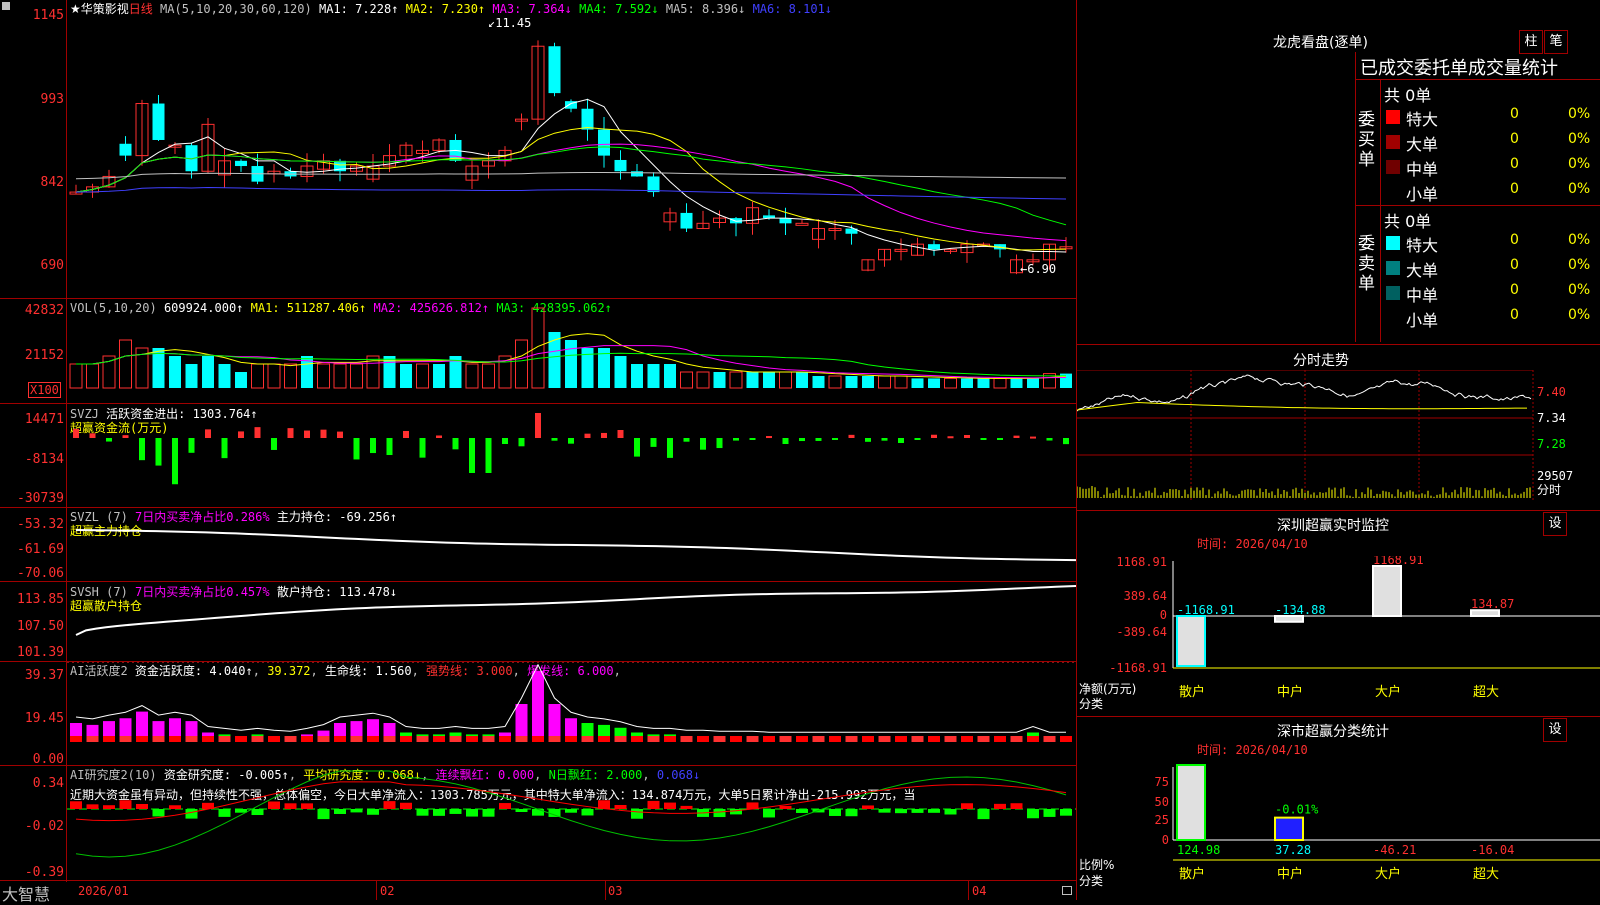  What do you see at coordinates (538, 351) in the screenshot?
I see `vol-chart` at bounding box center [538, 351].